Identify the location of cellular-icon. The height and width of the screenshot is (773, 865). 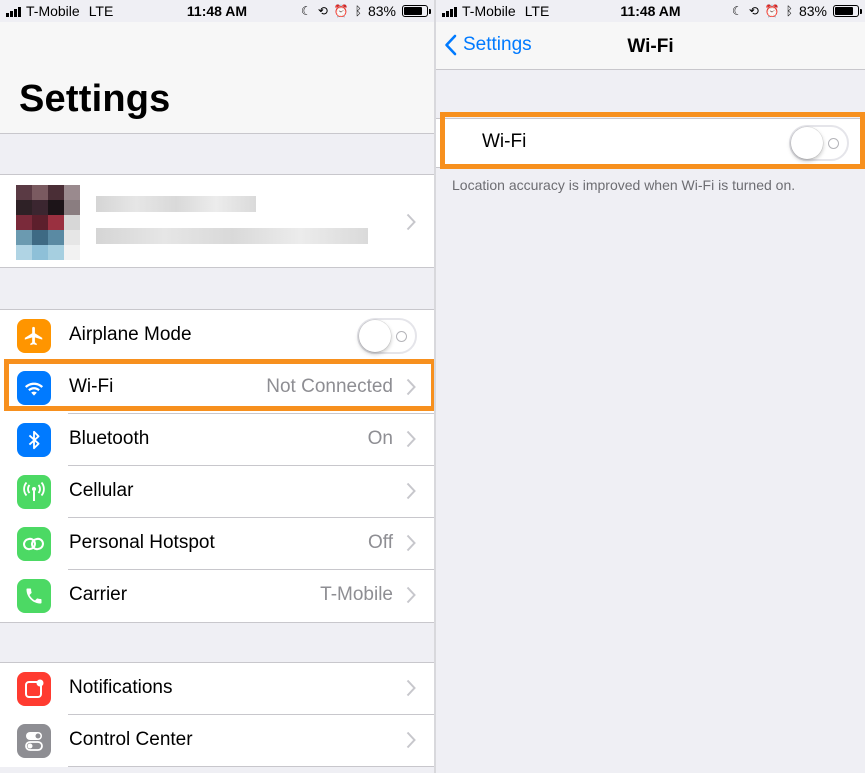
(34, 492).